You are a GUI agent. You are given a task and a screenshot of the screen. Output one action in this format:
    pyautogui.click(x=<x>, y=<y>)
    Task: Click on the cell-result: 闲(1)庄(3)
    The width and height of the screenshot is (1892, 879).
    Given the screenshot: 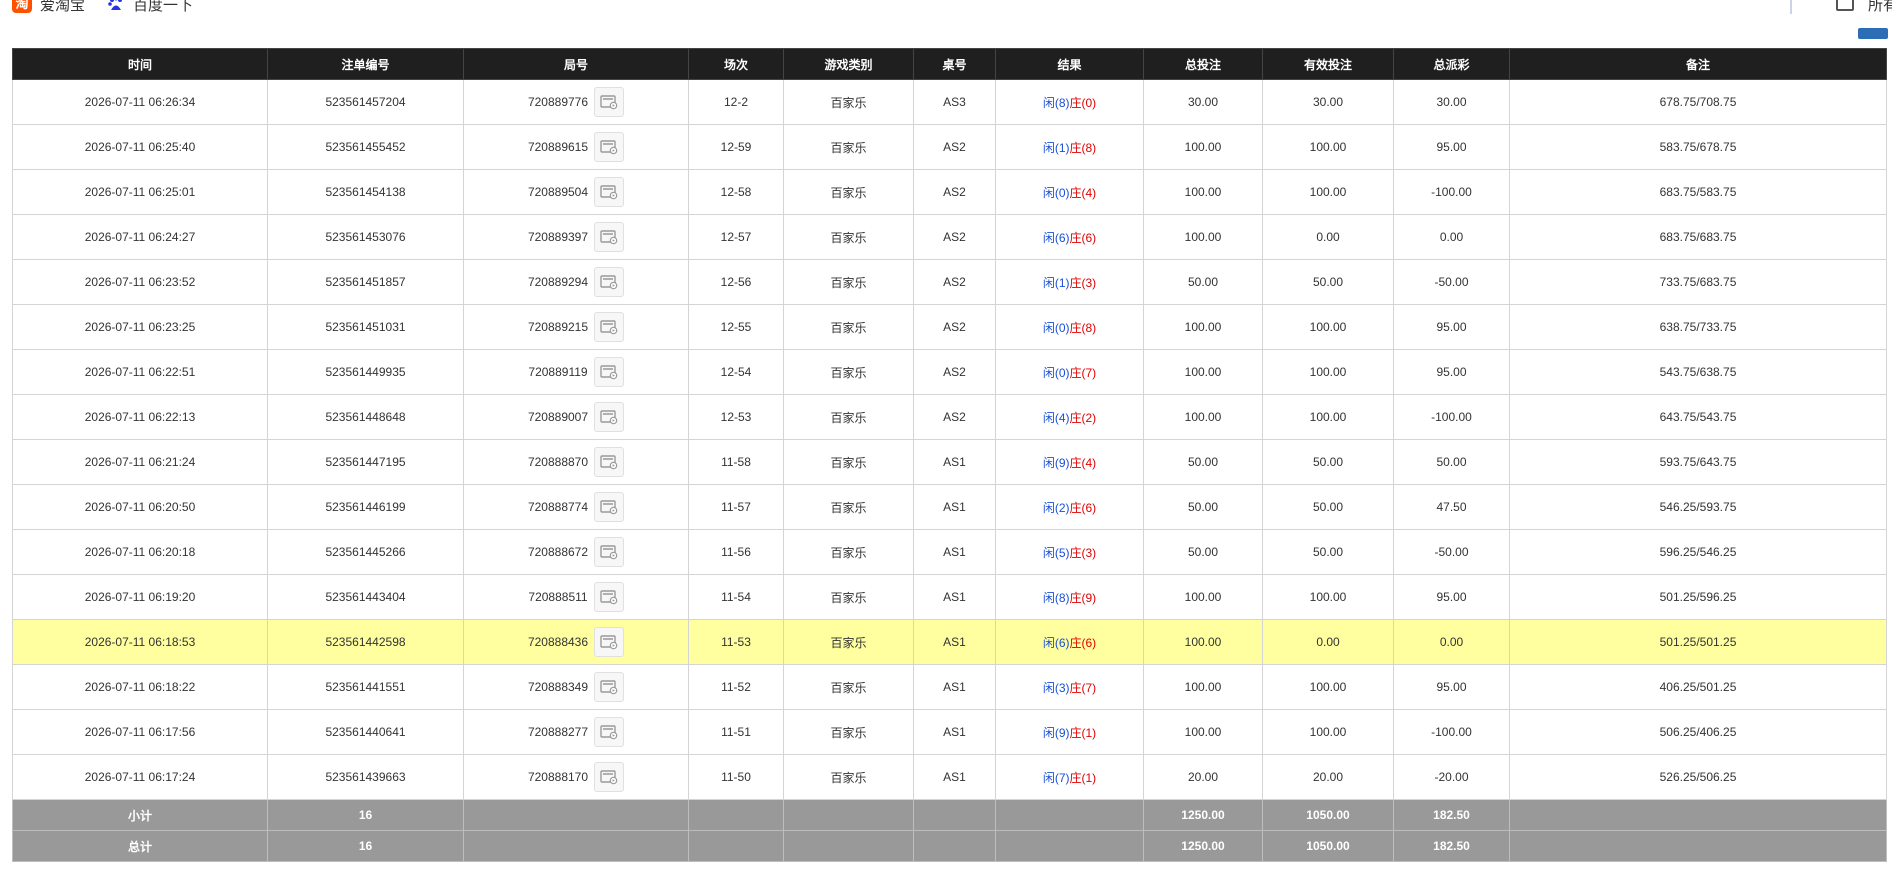 What is the action you would take?
    pyautogui.click(x=1069, y=282)
    